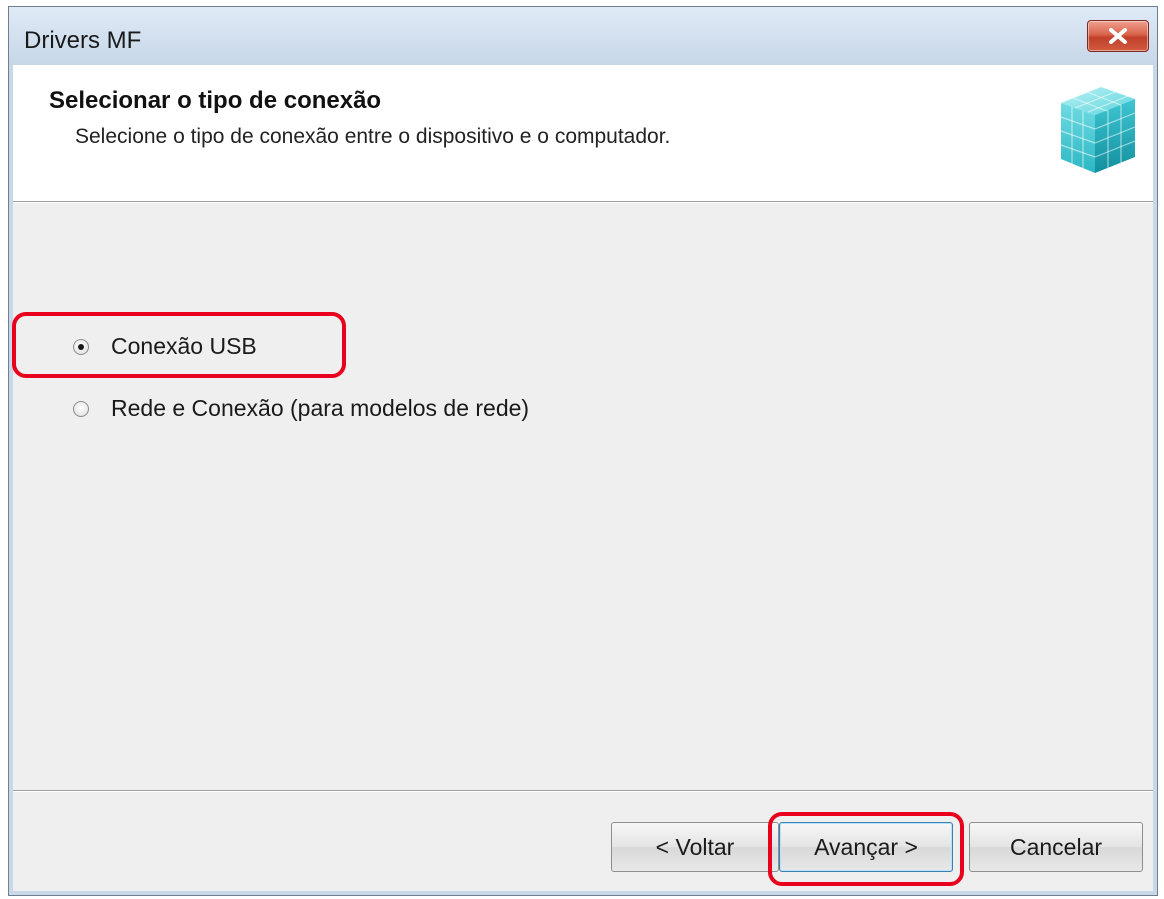 This screenshot has width=1164, height=899. What do you see at coordinates (583, 791) in the screenshot?
I see `footer-divider` at bounding box center [583, 791].